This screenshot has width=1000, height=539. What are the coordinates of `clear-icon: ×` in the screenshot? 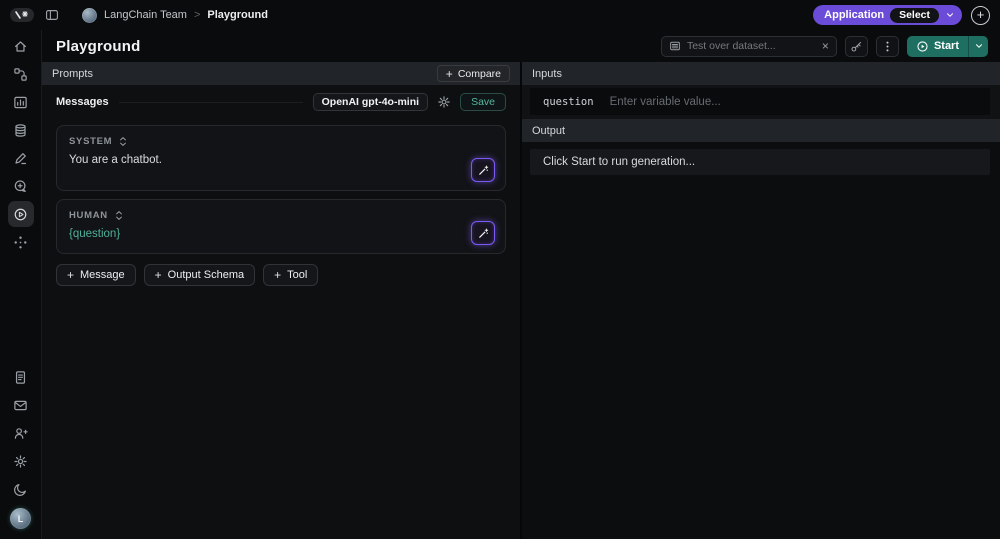 It's located at (825, 46).